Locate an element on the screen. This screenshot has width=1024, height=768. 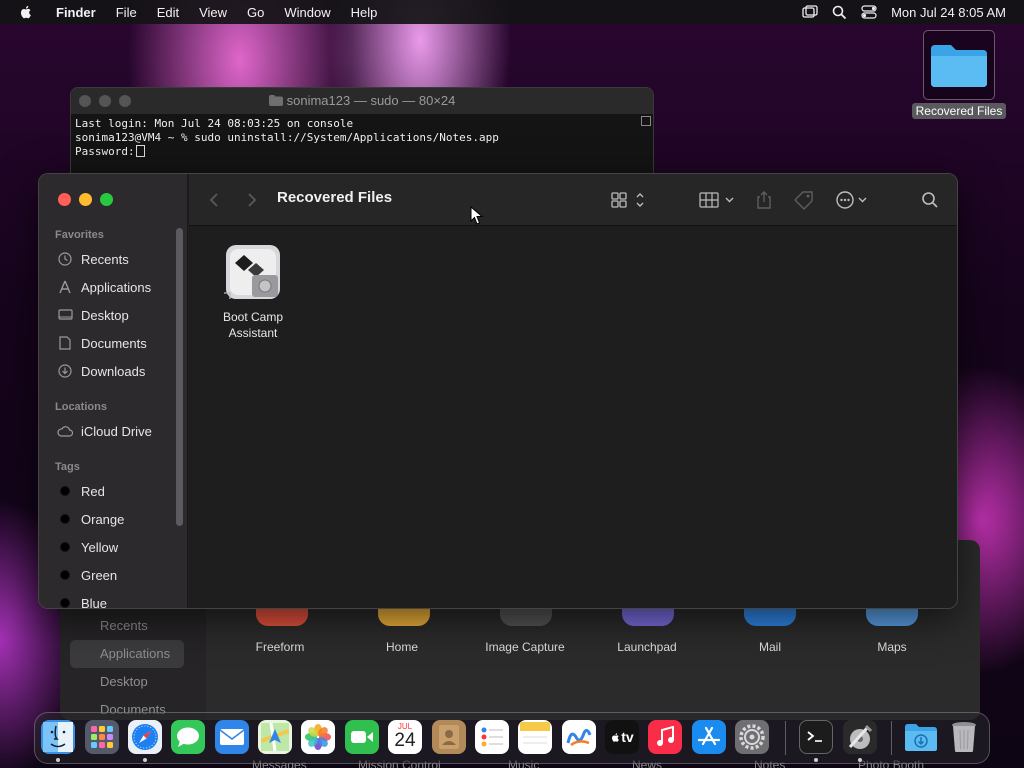
dock-mail is located at coordinates (232, 737).